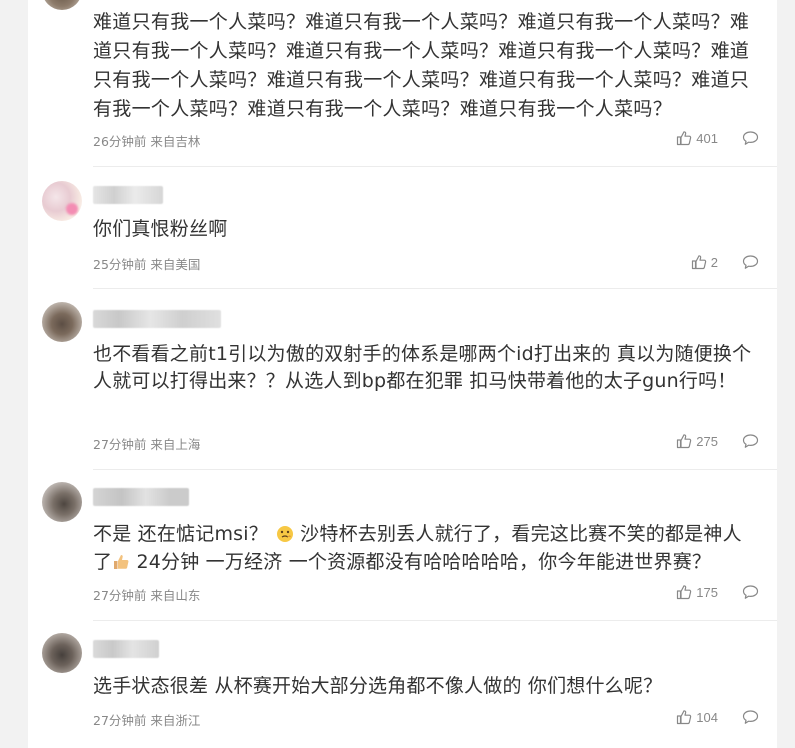 The height and width of the screenshot is (748, 795). Describe the element at coordinates (725, 262) in the screenshot. I see `comment-actions: 2` at that location.